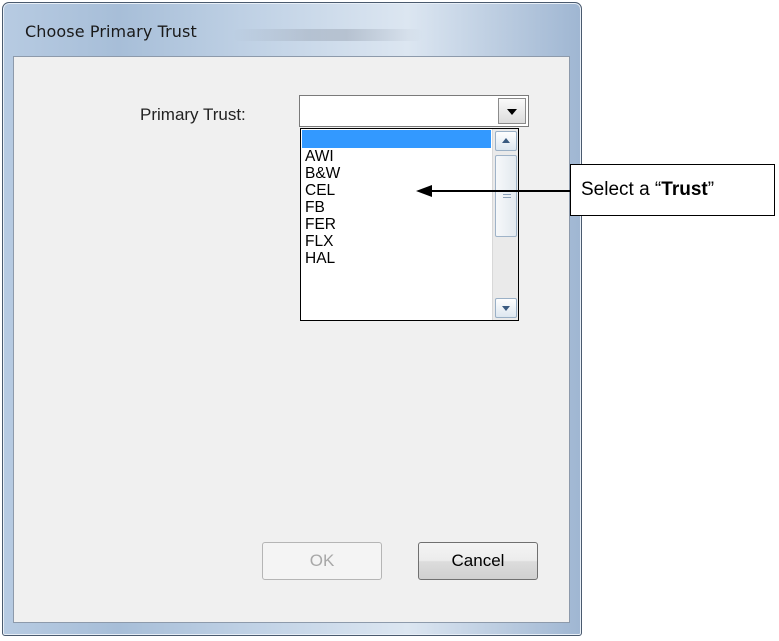 Image resolution: width=779 pixels, height=641 pixels. Describe the element at coordinates (684, 189) in the screenshot. I see `callout-emphasis: Trust` at that location.